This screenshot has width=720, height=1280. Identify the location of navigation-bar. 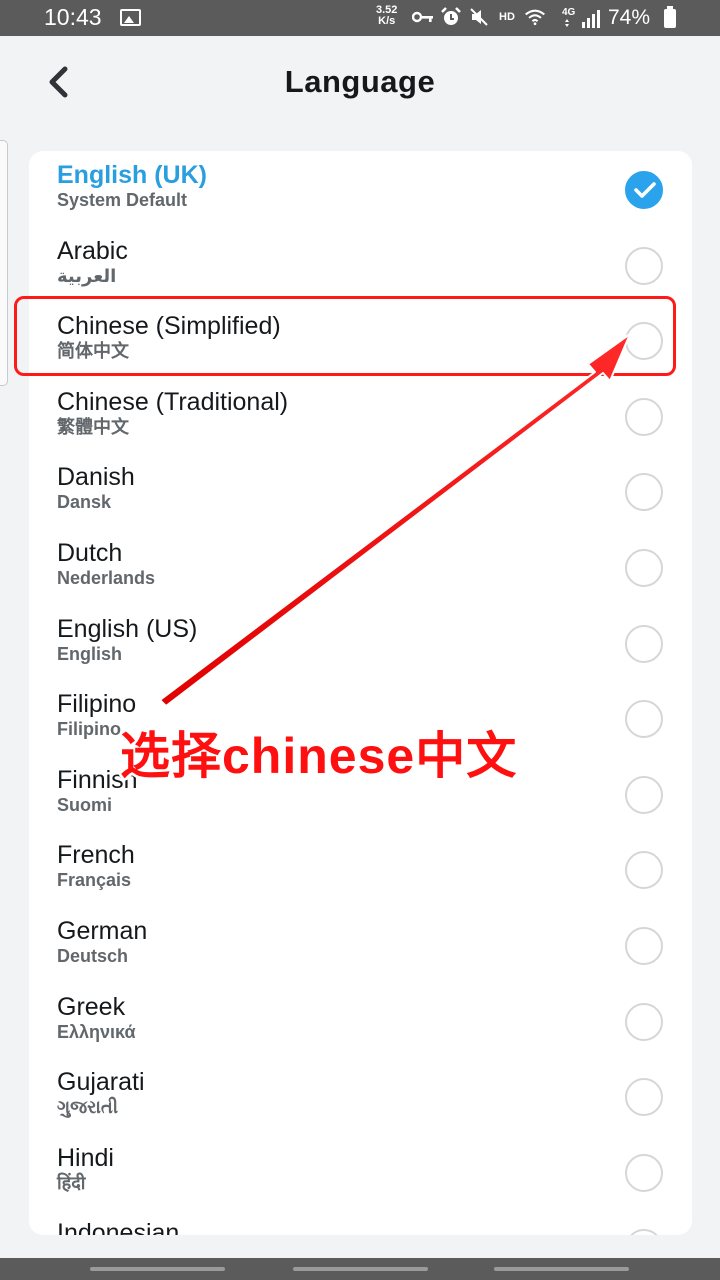
(360, 1269).